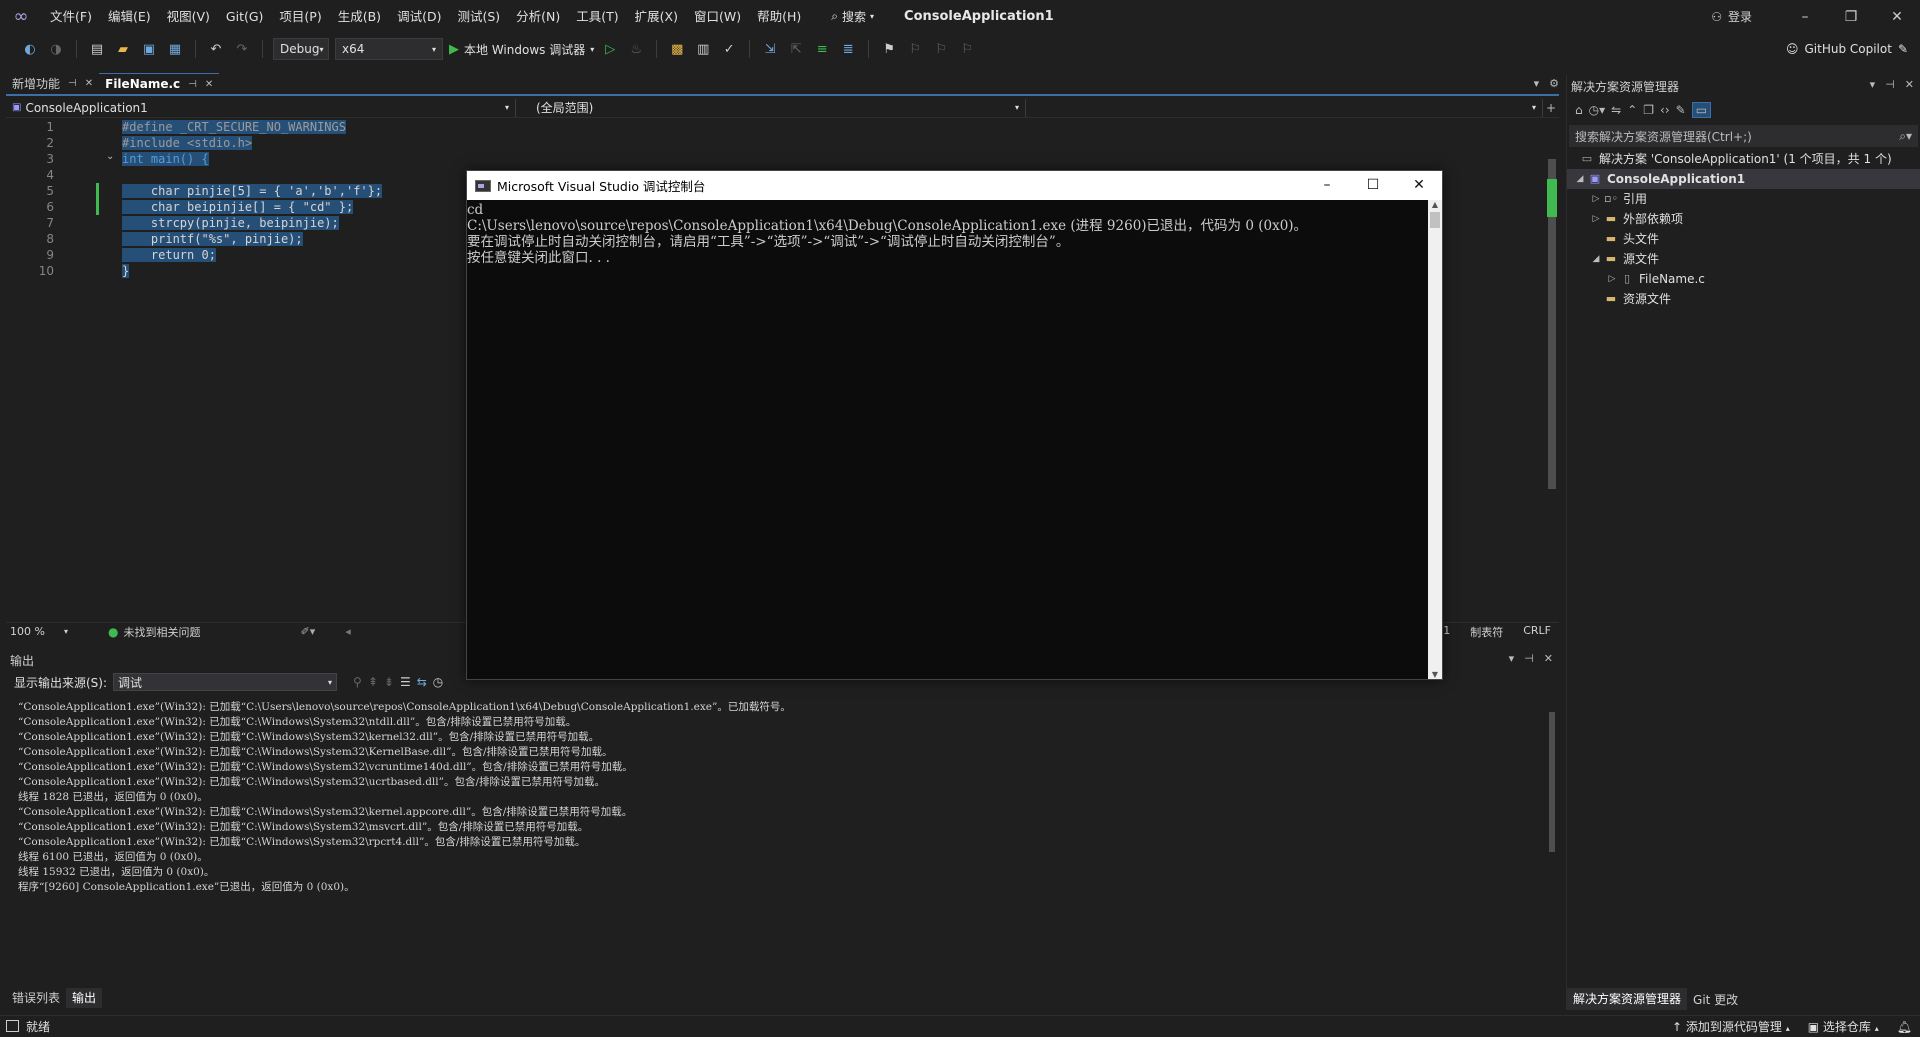 This screenshot has height=1037, width=1920. What do you see at coordinates (1554, 83) in the screenshot?
I see `gear-icon: ⚙` at bounding box center [1554, 83].